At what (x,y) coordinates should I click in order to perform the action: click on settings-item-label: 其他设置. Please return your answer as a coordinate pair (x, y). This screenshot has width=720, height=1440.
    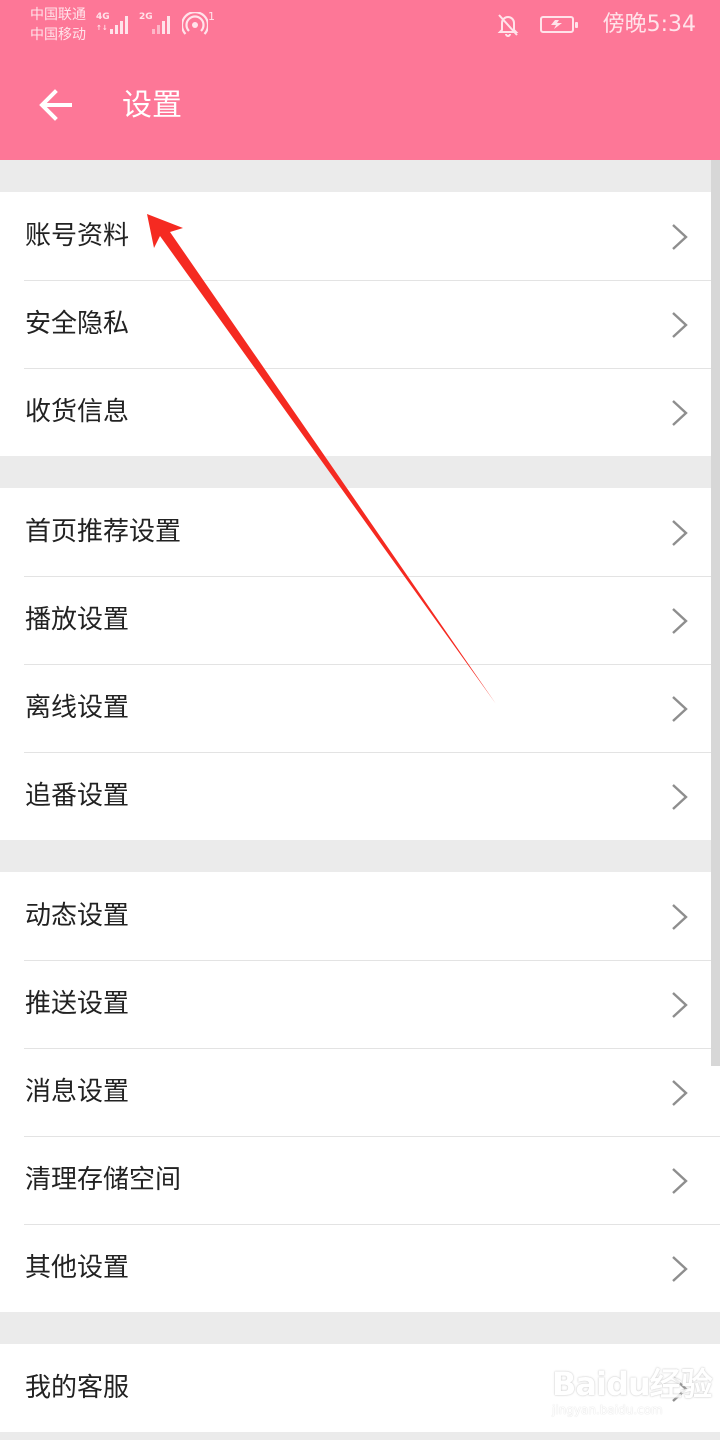
    Looking at the image, I should click on (77, 1268).